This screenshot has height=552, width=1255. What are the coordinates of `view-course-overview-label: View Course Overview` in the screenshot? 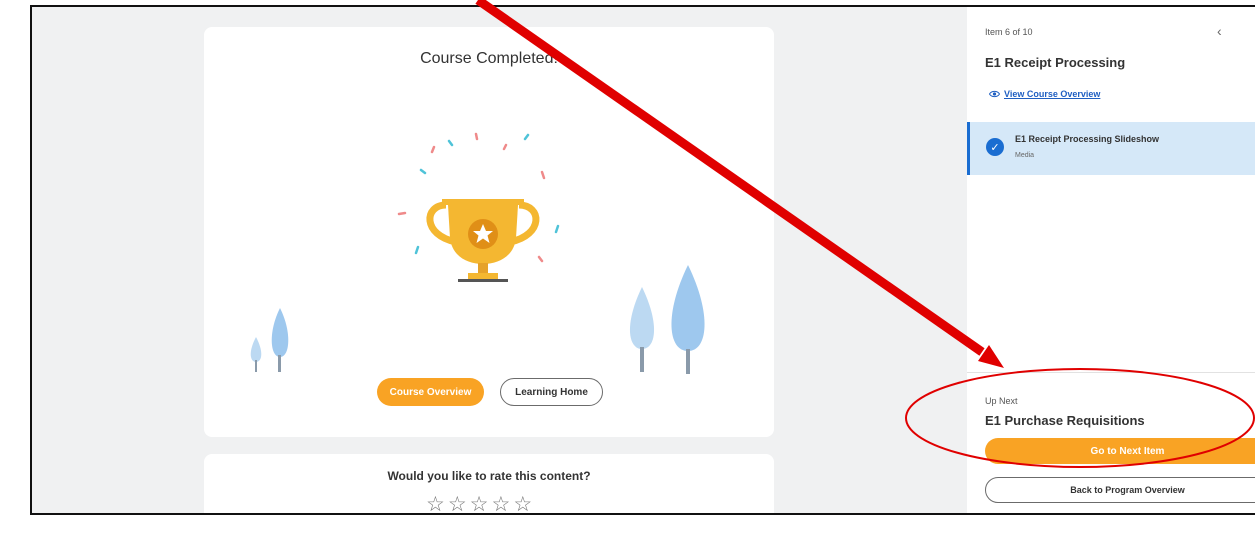 It's located at (1052, 94).